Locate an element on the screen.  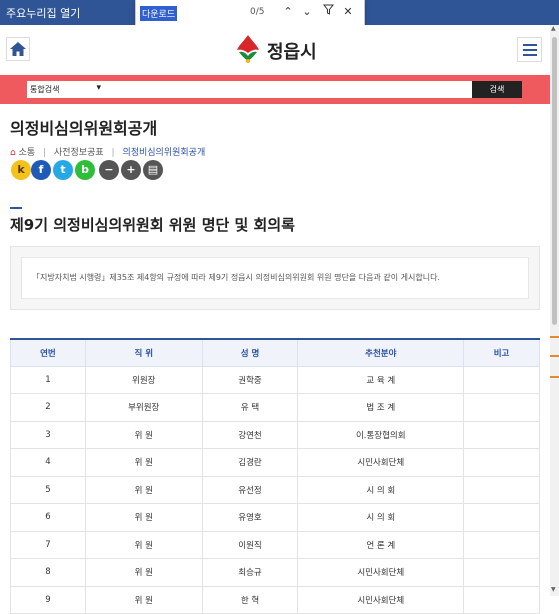
table-cell: 김경란 is located at coordinates (250, 462).